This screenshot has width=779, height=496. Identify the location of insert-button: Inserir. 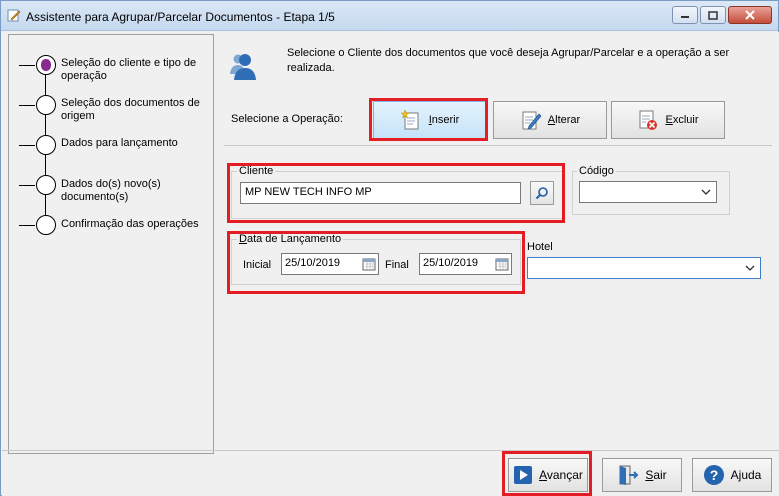
(430, 120).